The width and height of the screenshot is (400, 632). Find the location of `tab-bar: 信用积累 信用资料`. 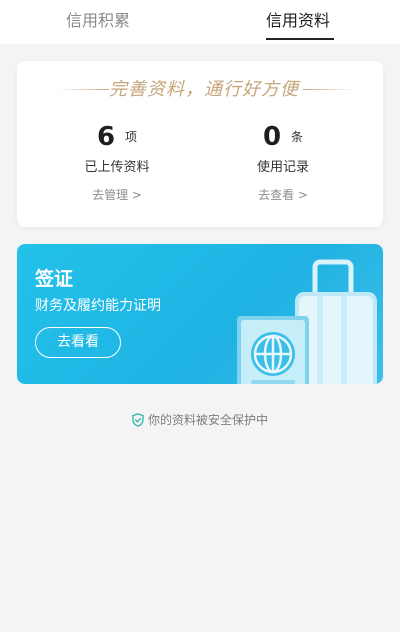

tab-bar: 信用积累 信用资料 is located at coordinates (200, 22).